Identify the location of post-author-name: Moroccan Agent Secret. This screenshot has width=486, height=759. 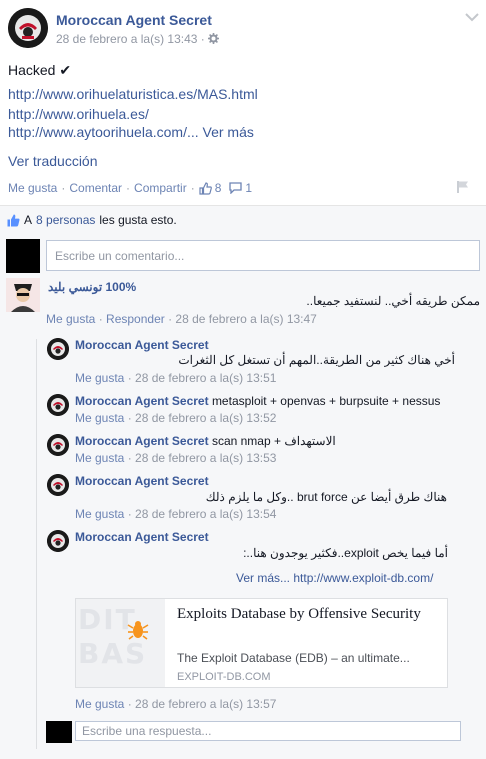
(134, 20).